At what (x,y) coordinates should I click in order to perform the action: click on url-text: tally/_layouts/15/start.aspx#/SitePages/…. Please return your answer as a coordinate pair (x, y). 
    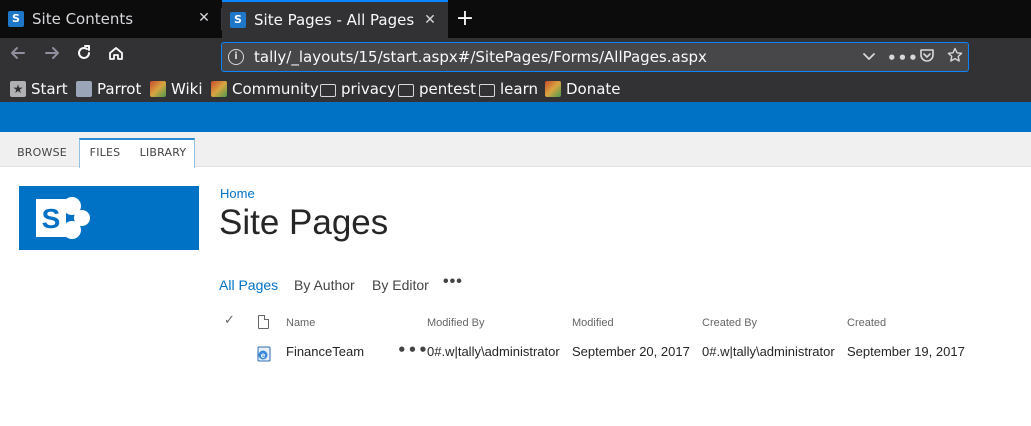
    Looking at the image, I should click on (480, 57).